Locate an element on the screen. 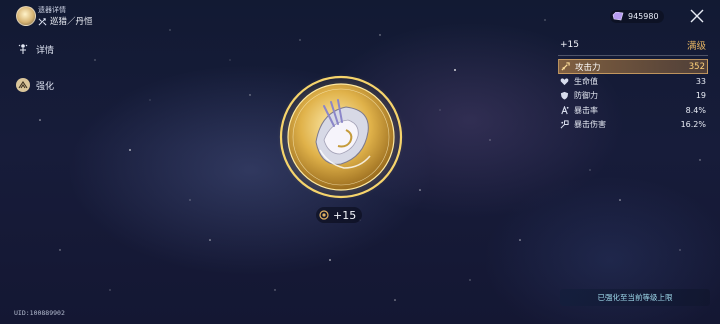 The image size is (720, 324). sub-stat-name: 暴击率 is located at coordinates (586, 110).